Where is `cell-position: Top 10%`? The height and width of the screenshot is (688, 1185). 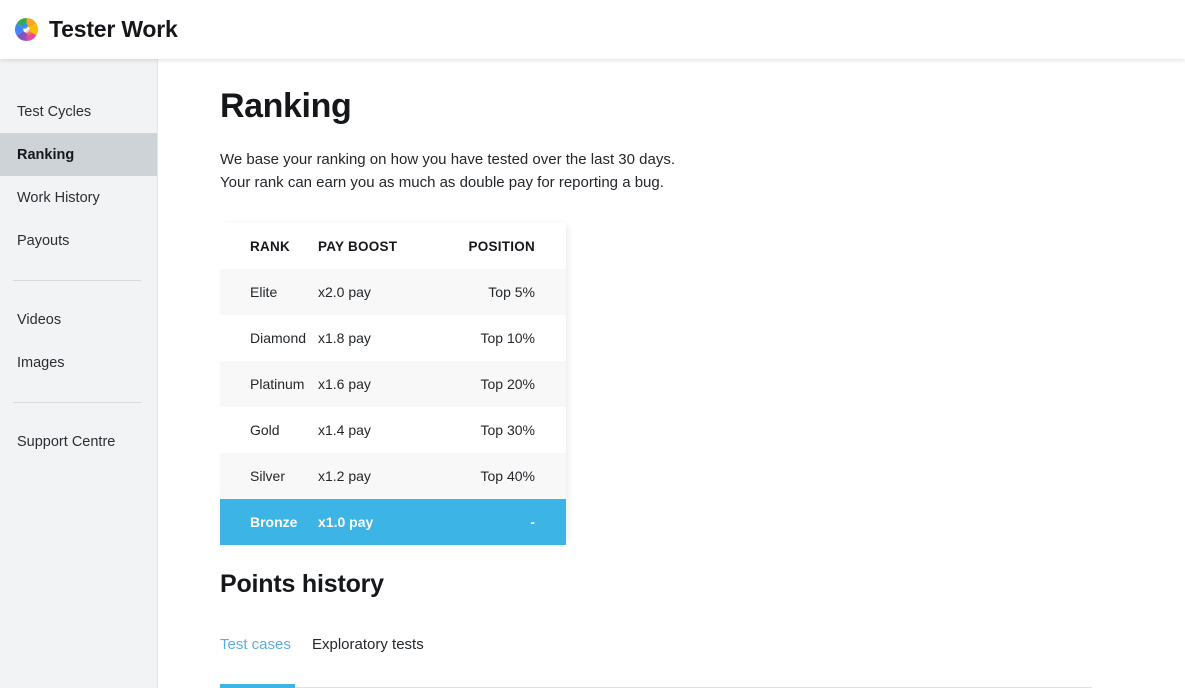 cell-position: Top 10% is located at coordinates (507, 338).